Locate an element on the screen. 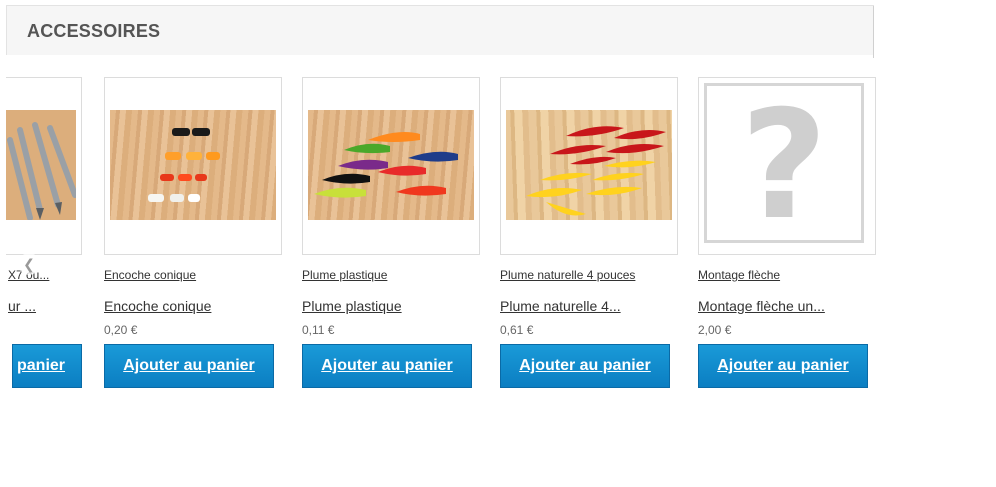  add-to-cart-button: panier is located at coordinates (47, 366).